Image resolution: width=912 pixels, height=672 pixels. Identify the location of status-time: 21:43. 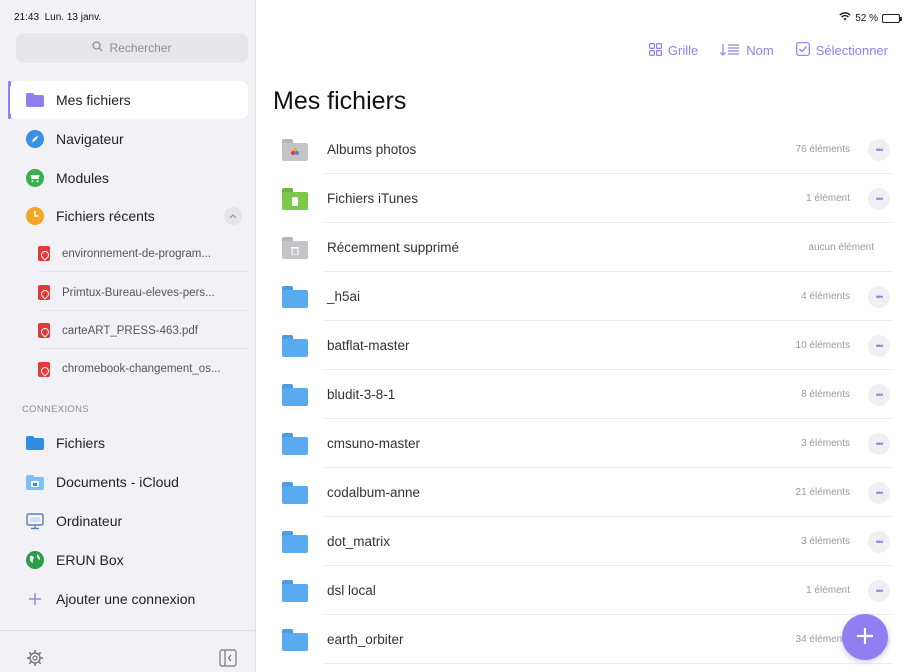
(27, 17).